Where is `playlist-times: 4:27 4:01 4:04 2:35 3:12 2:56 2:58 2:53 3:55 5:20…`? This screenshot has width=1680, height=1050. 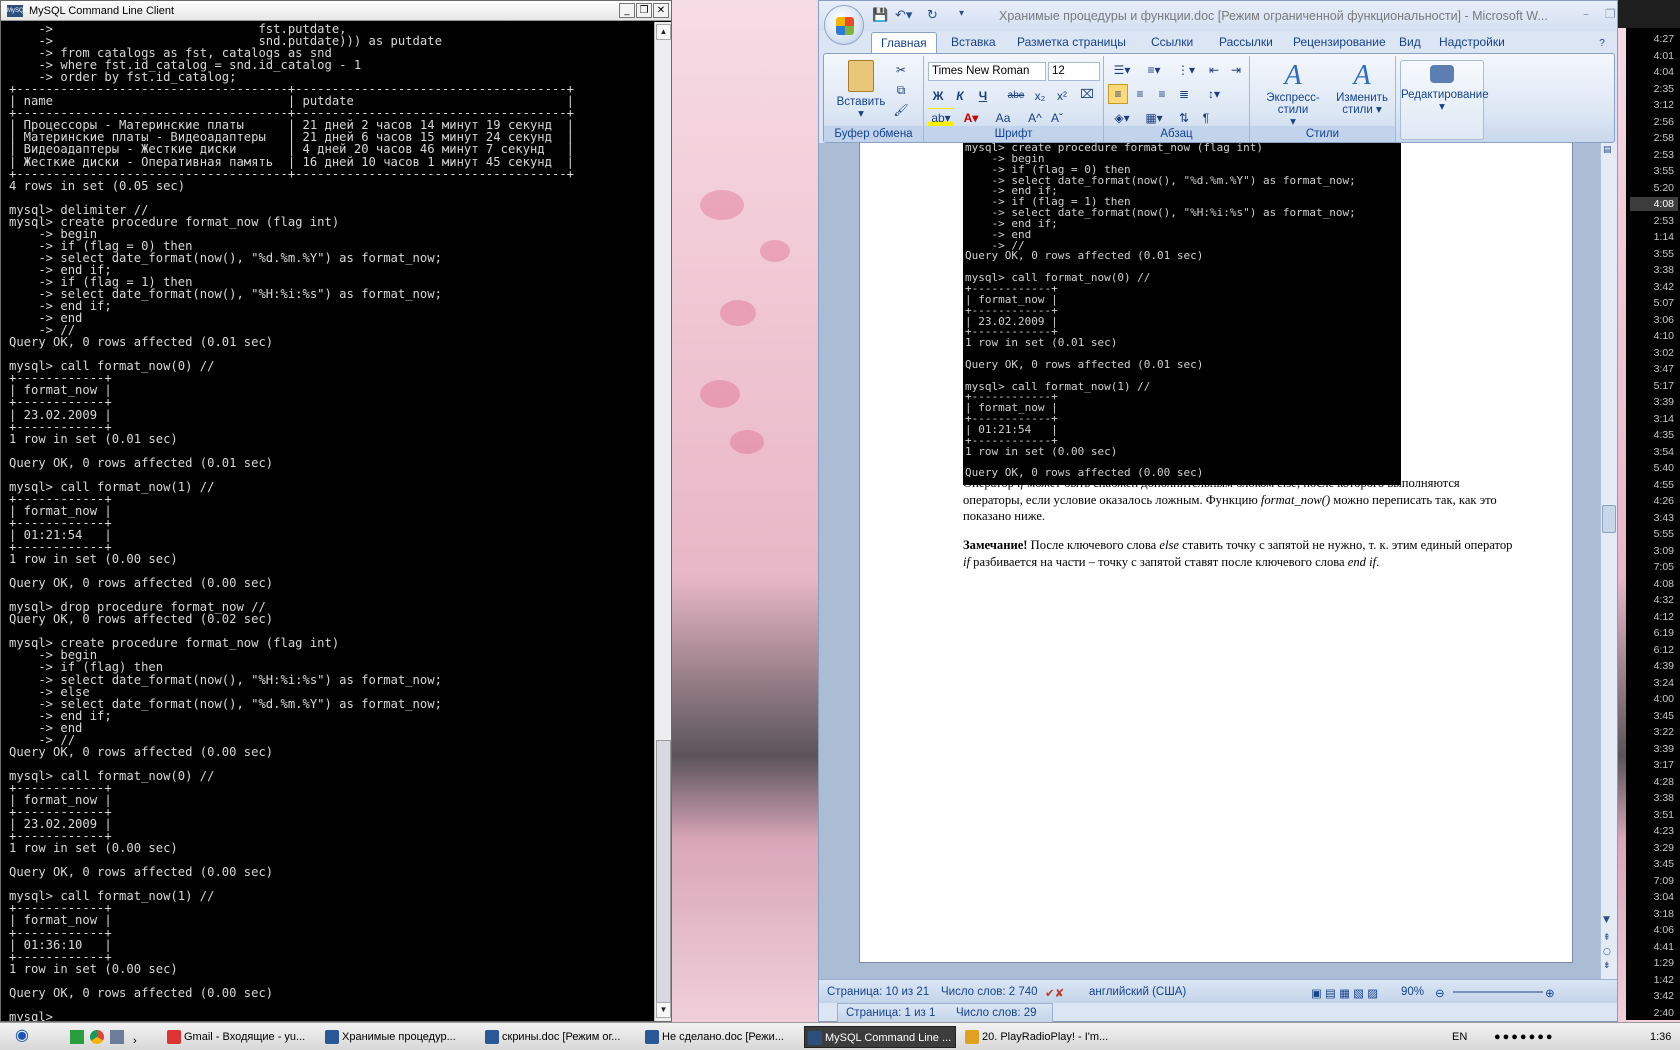 playlist-times: 4:27 4:01 4:04 2:35 3:12 2:56 2:58 2:53 3:55 5:20… is located at coordinates (1653, 524).